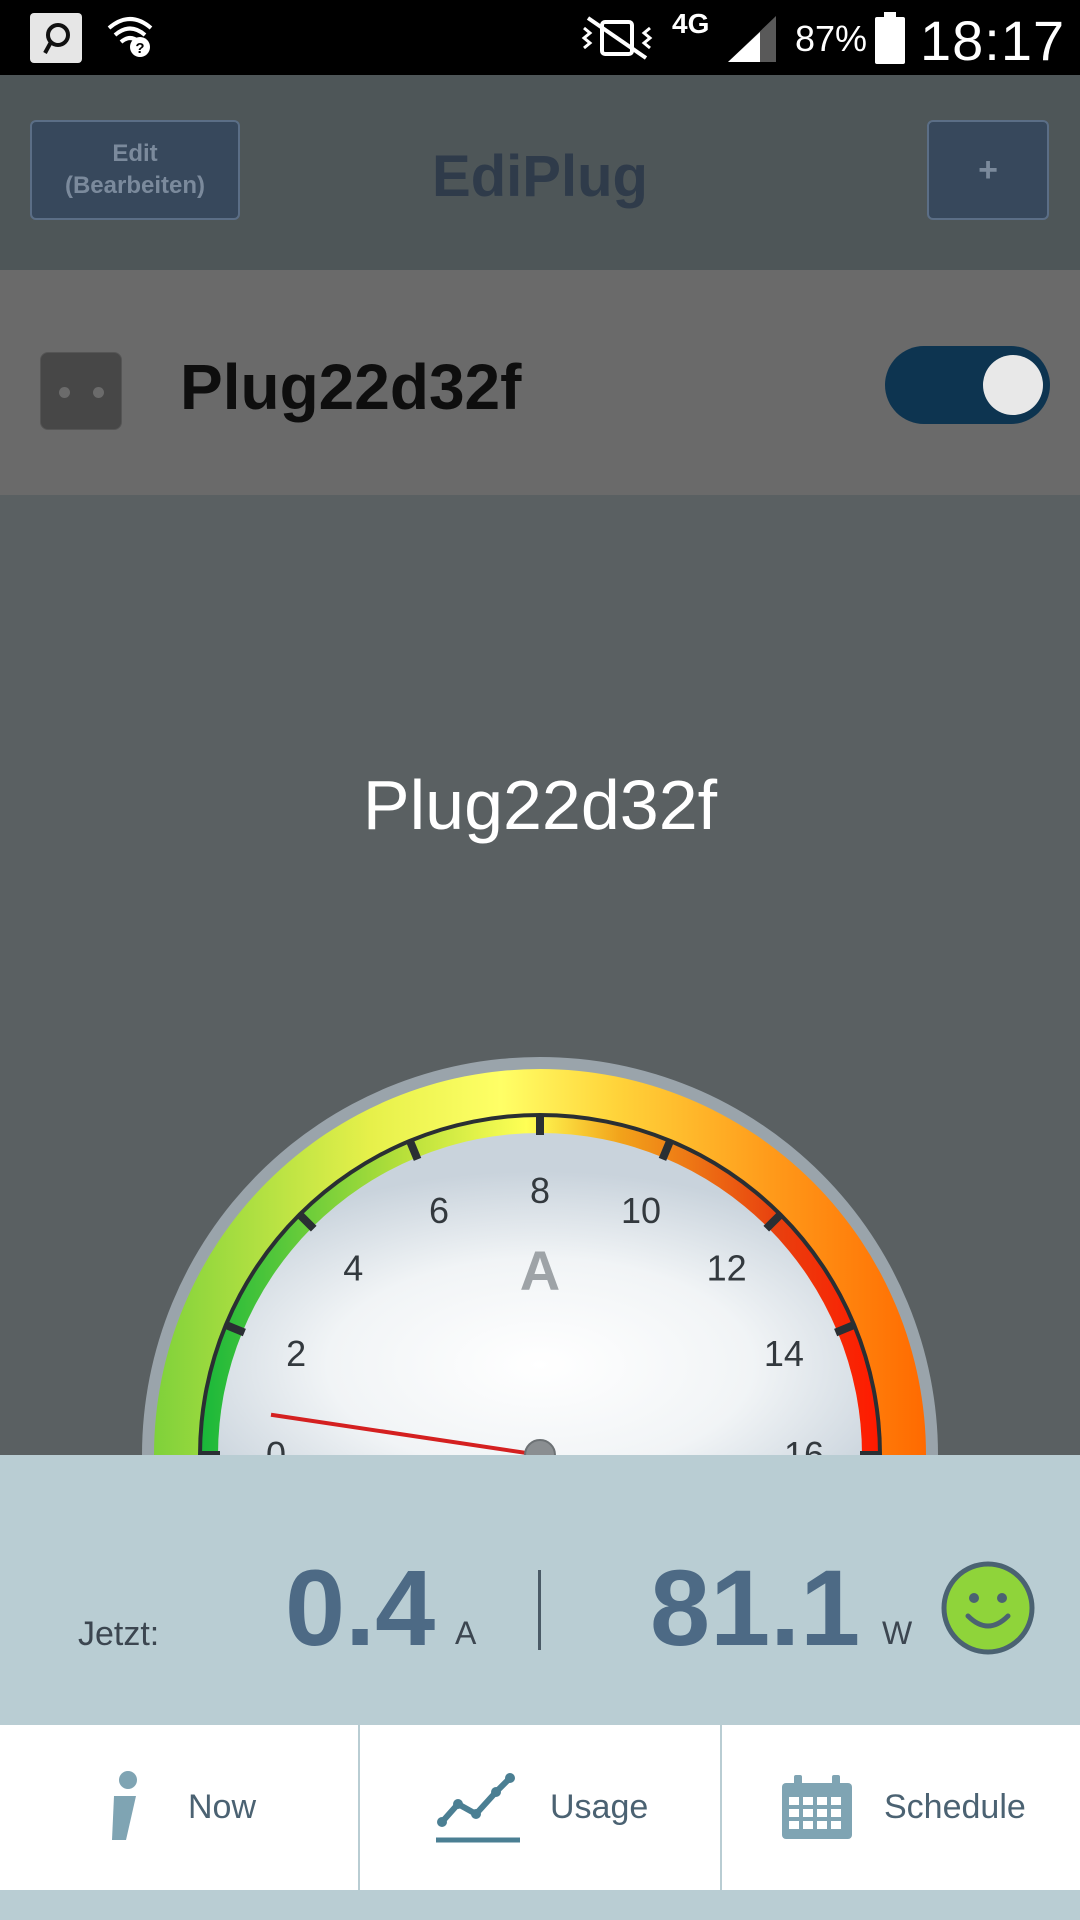 The image size is (1080, 1920). Describe the element at coordinates (993, 40) in the screenshot. I see `clock: 18:17` at that location.